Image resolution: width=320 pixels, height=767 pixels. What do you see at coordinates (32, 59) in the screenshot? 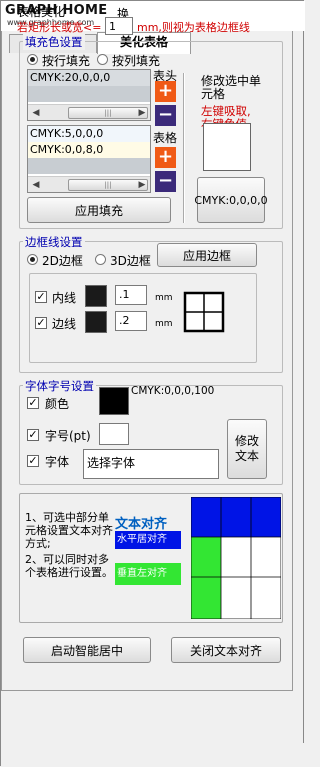
I see `fill-by-row-radio` at bounding box center [32, 59].